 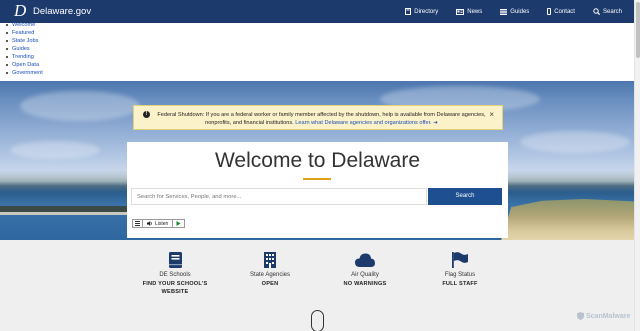 I want to click on phone-icon, so click(x=549, y=11).